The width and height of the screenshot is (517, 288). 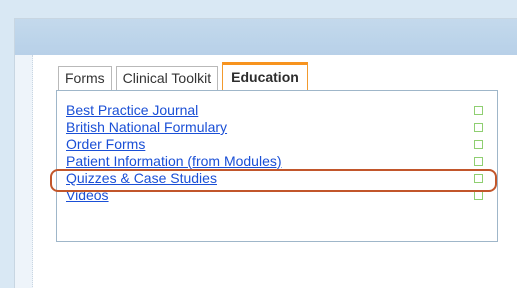 What do you see at coordinates (278, 110) in the screenshot?
I see `list-item: Best Practice Journal` at bounding box center [278, 110].